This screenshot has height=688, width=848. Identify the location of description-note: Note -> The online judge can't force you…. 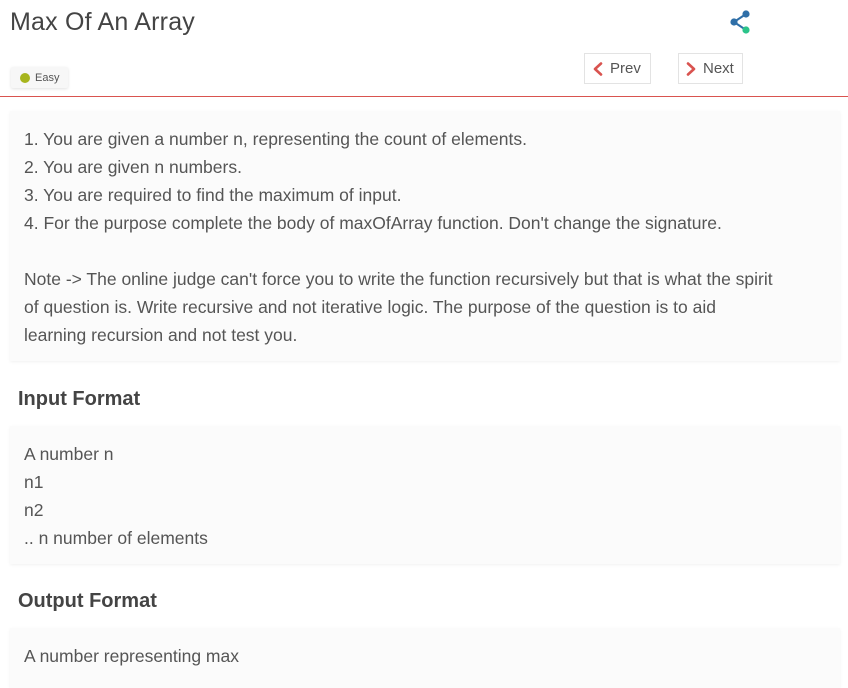
(398, 279).